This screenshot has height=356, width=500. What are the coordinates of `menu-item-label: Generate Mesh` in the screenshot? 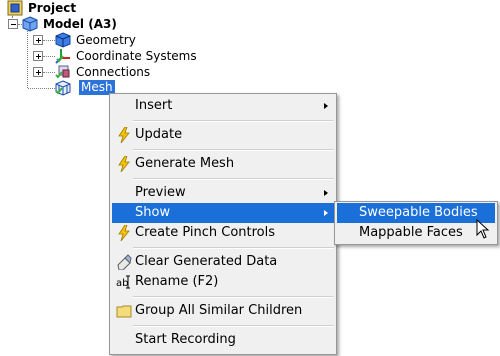 It's located at (185, 163).